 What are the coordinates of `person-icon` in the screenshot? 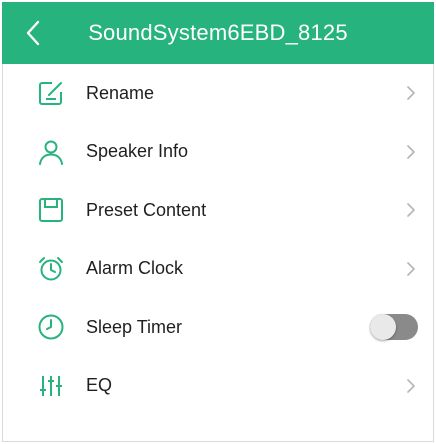 It's located at (51, 152).